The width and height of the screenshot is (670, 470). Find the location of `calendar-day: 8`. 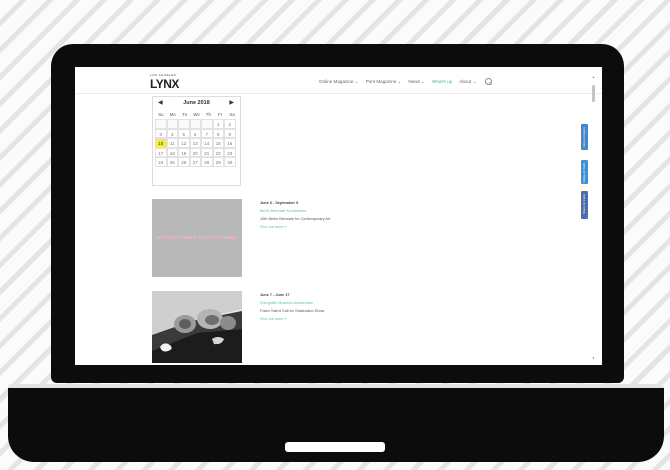

calendar-day: 8 is located at coordinates (218, 133).